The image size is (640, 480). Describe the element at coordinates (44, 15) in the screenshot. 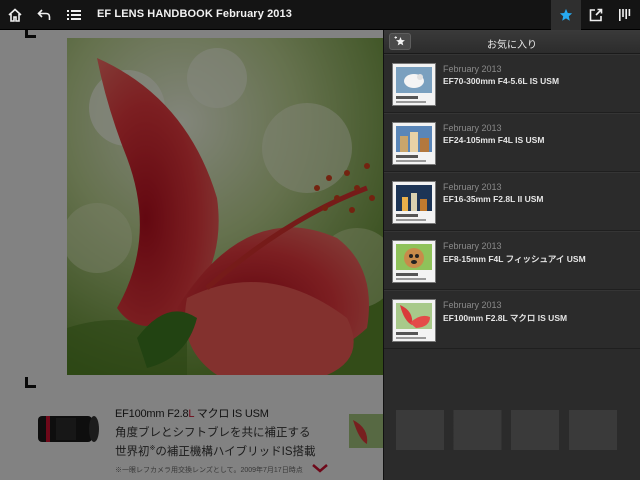

I see `back-icon` at that location.